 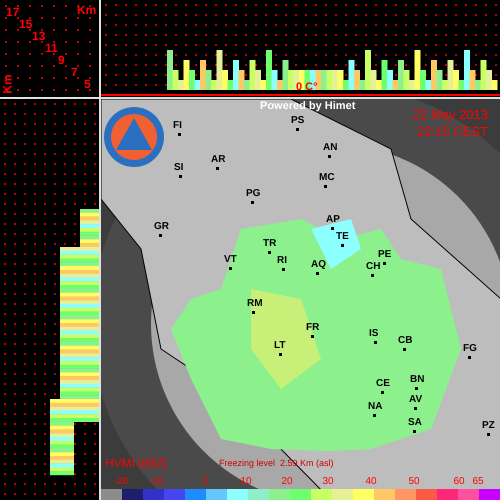 I want to click on legend-tick: 65, so click(x=478, y=482).